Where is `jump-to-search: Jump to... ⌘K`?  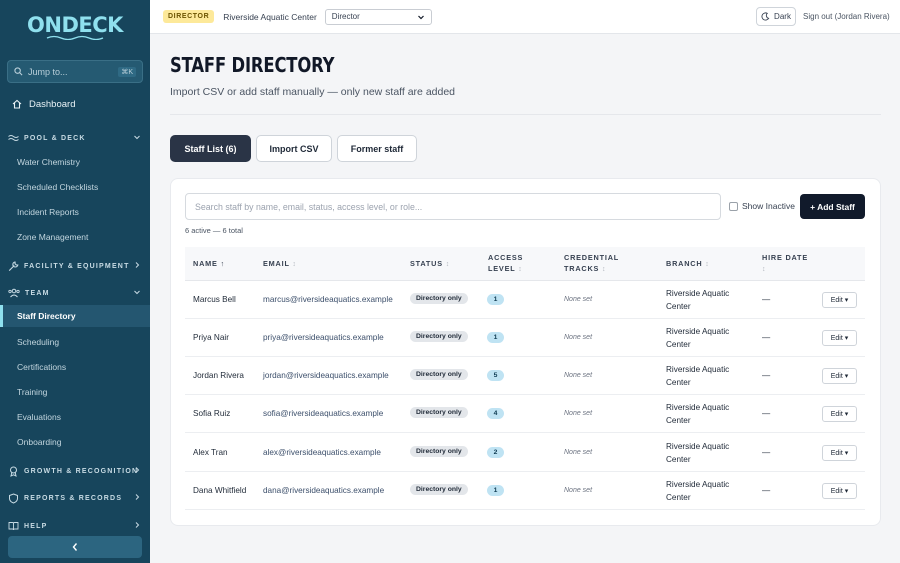
jump-to-search: Jump to... ⌘K is located at coordinates (75, 71).